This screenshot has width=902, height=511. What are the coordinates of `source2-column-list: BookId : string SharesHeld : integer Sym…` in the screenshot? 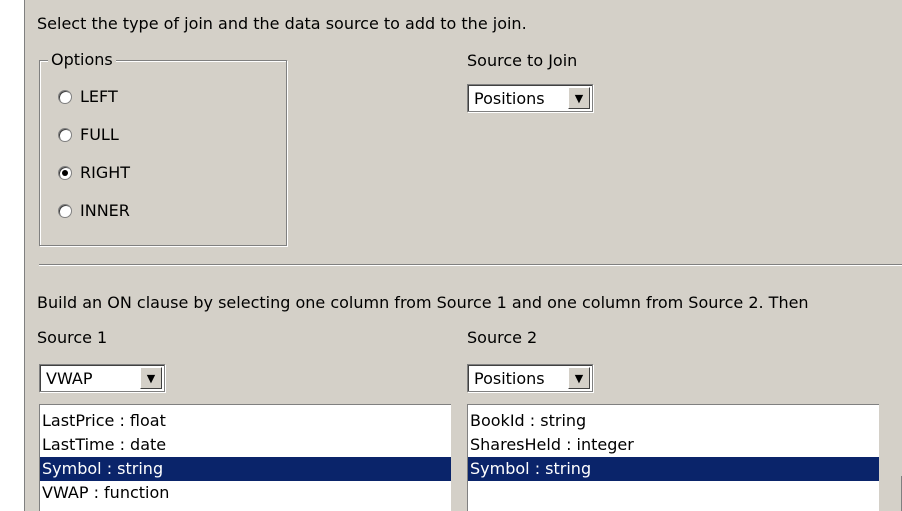 It's located at (673, 457).